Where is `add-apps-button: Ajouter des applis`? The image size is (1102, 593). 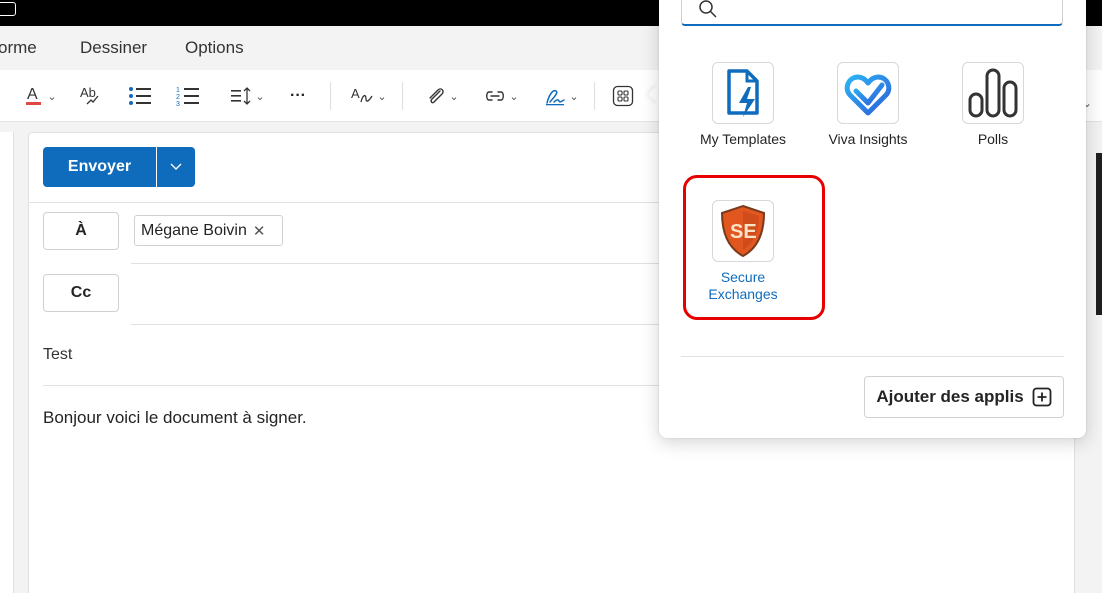 add-apps-button: Ajouter des applis is located at coordinates (964, 397).